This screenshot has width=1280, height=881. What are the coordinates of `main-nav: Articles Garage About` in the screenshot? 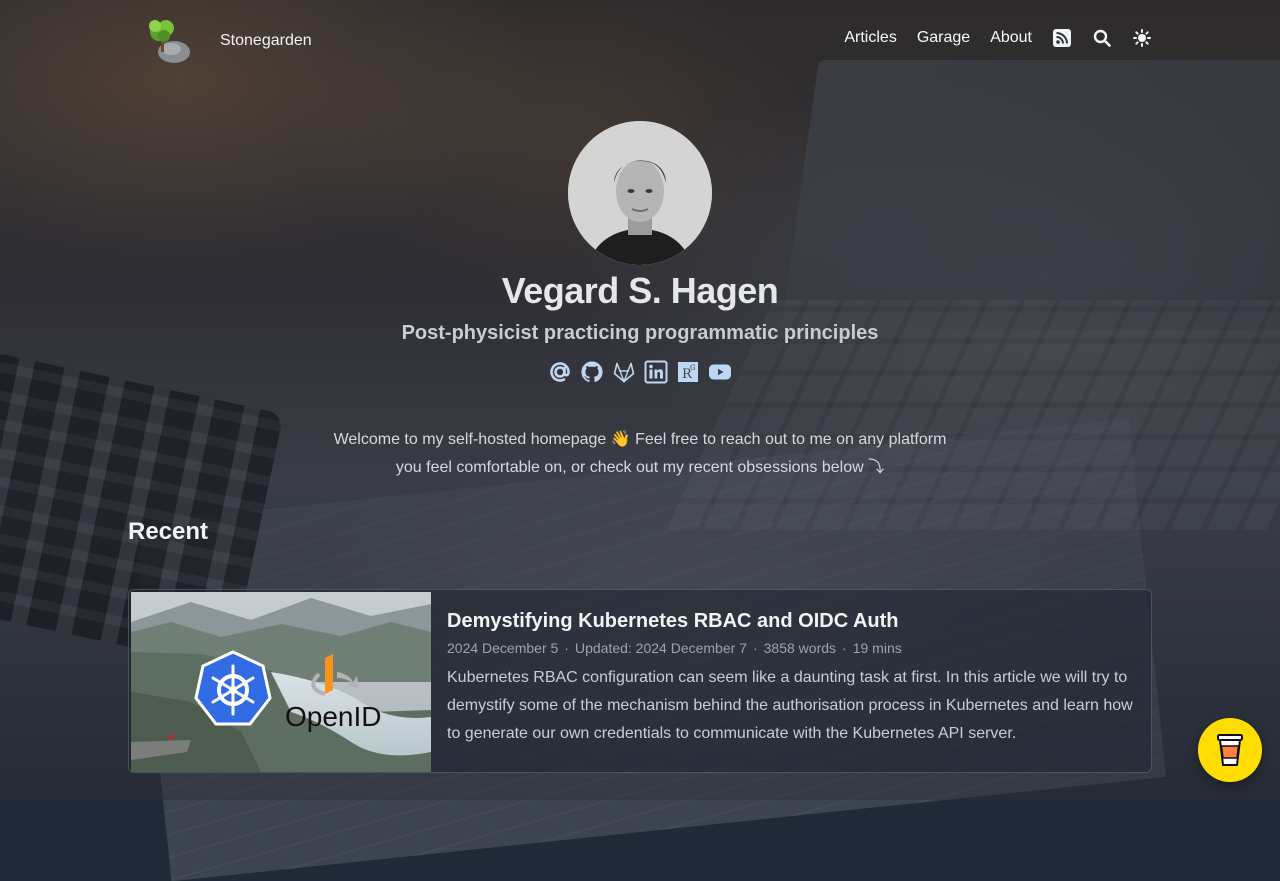 It's located at (998, 38).